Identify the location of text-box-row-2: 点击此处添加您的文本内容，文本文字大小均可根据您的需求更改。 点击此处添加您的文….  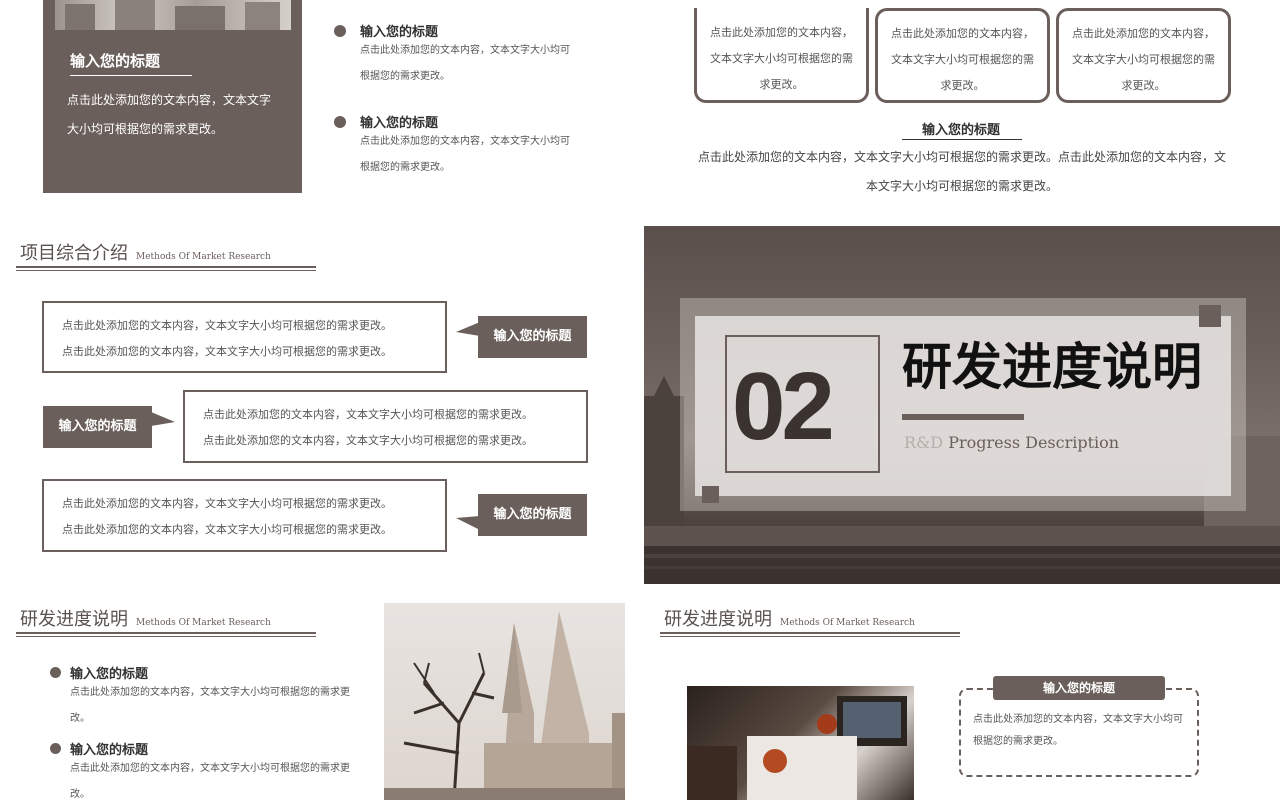
(385, 426).